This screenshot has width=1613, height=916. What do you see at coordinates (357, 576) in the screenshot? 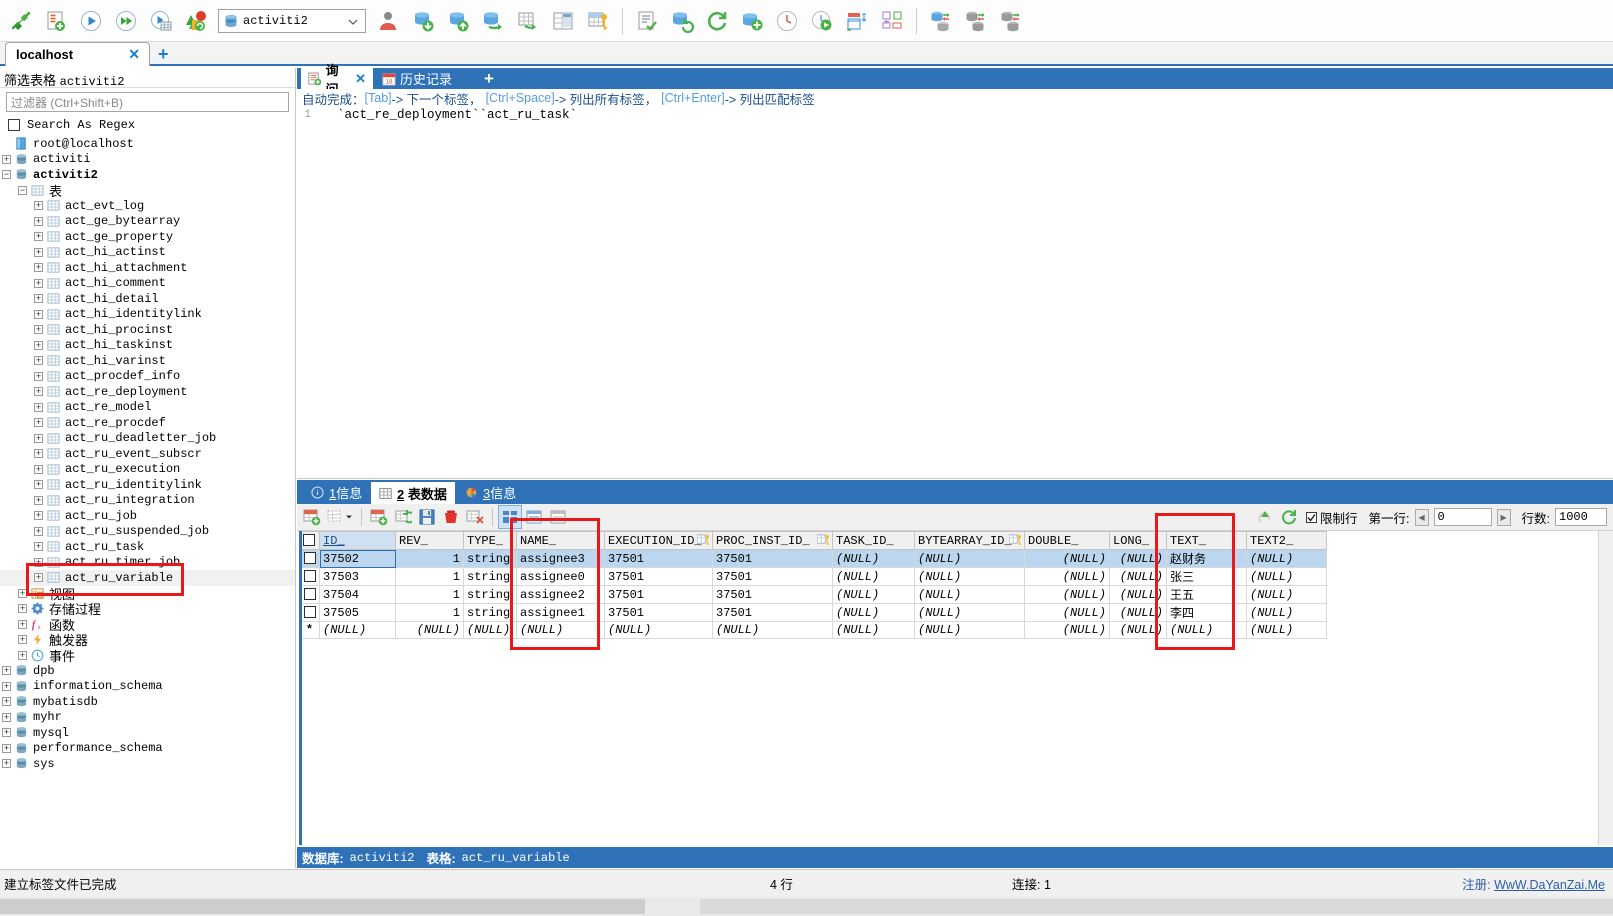
I see `grid-cell: 37503` at bounding box center [357, 576].